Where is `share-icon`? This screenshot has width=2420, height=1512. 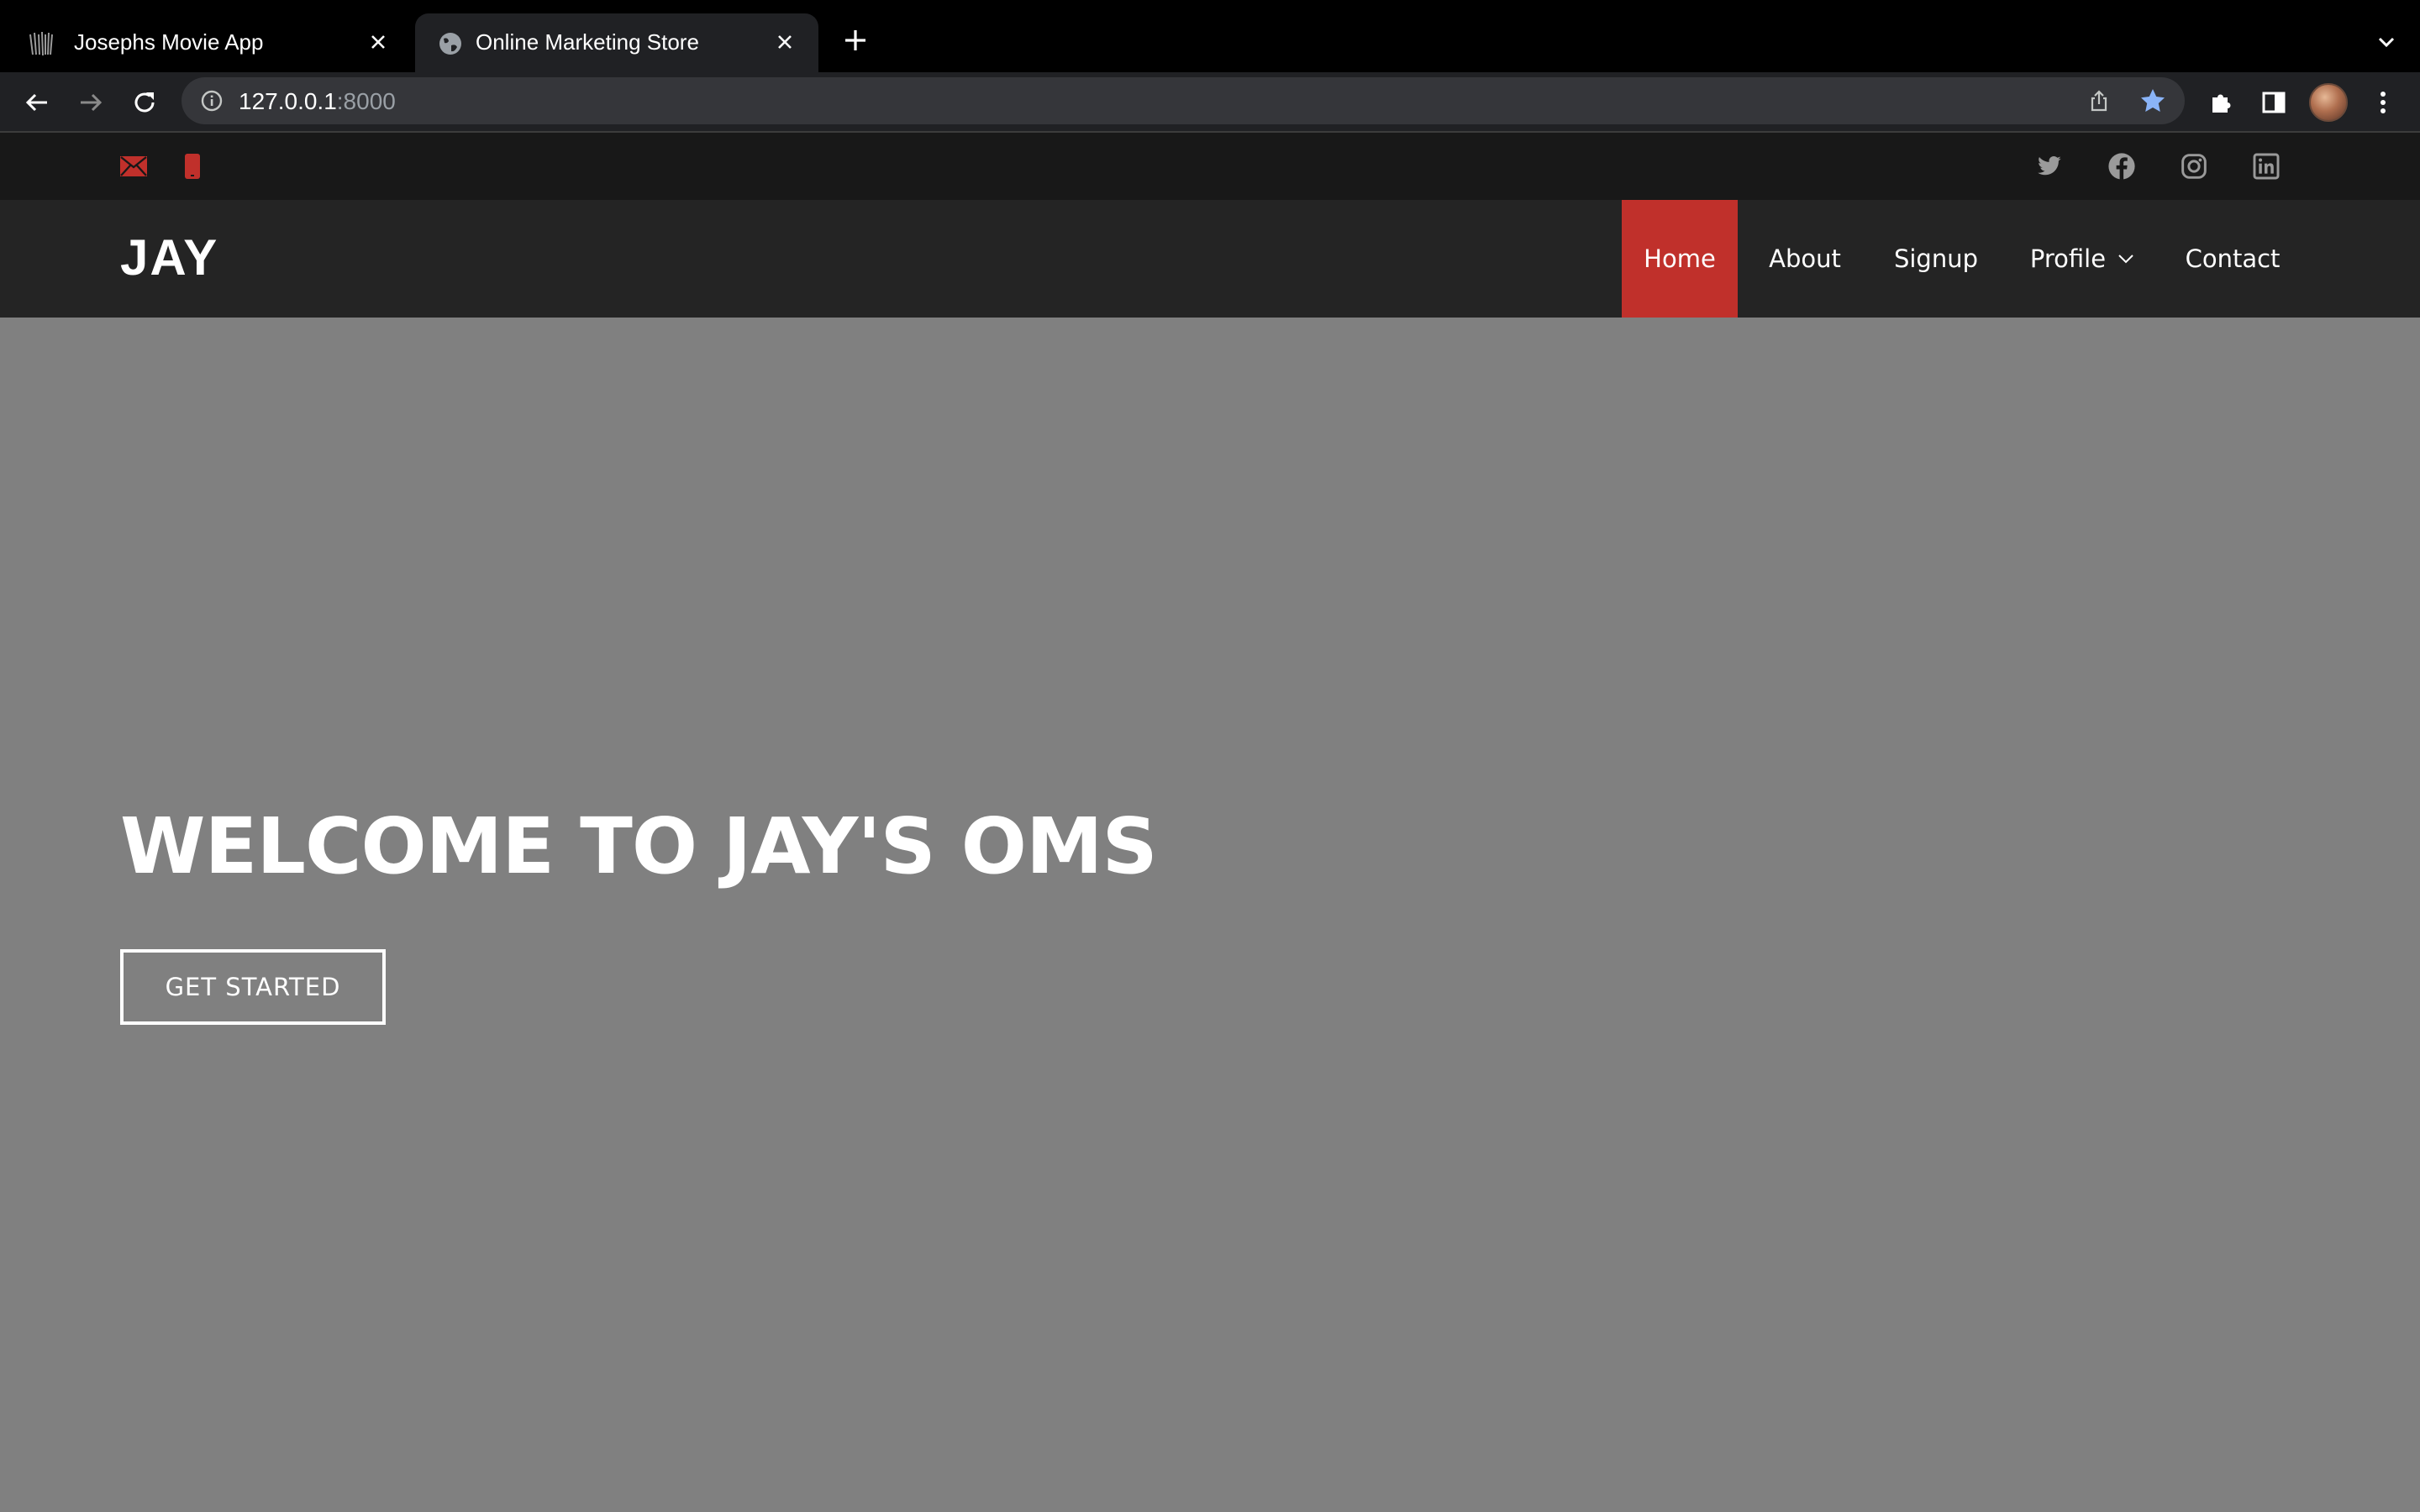
share-icon is located at coordinates (2099, 101).